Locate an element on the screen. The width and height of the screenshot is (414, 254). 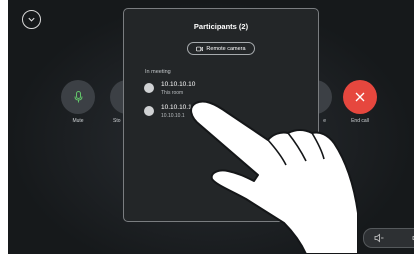
remote-camera-label: Remote camera is located at coordinates (226, 48).